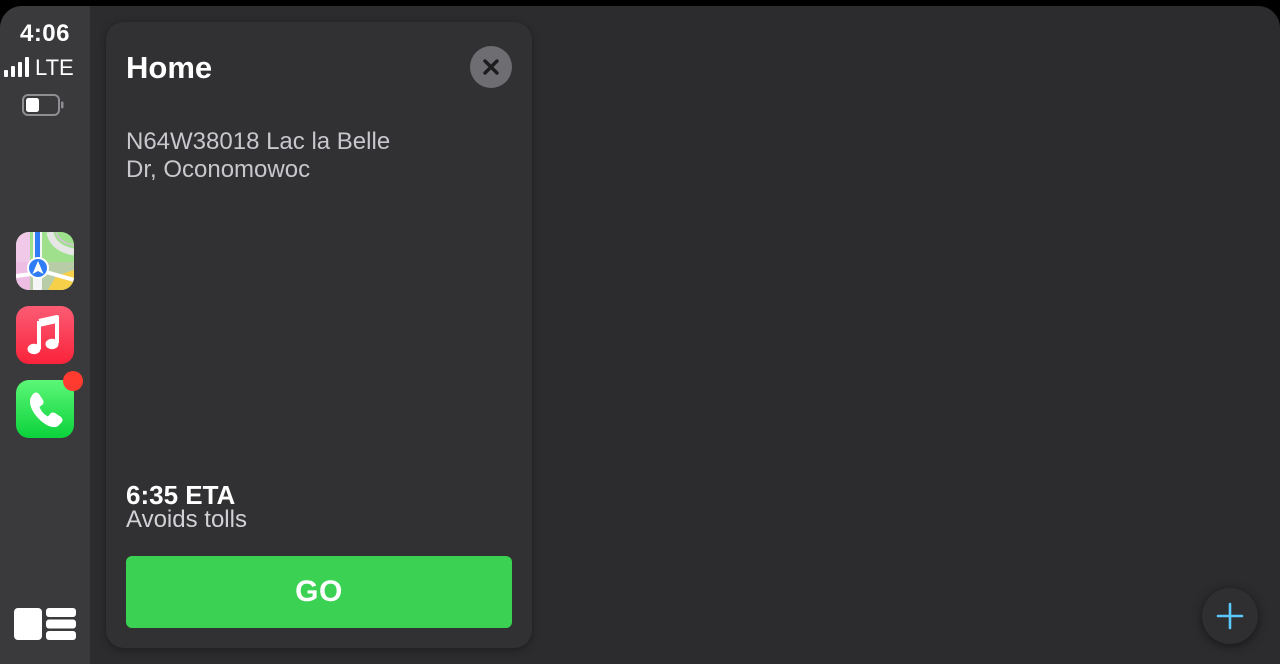 The width and height of the screenshot is (1280, 664). Describe the element at coordinates (45, 624) in the screenshot. I see `dashboard-icon` at that location.